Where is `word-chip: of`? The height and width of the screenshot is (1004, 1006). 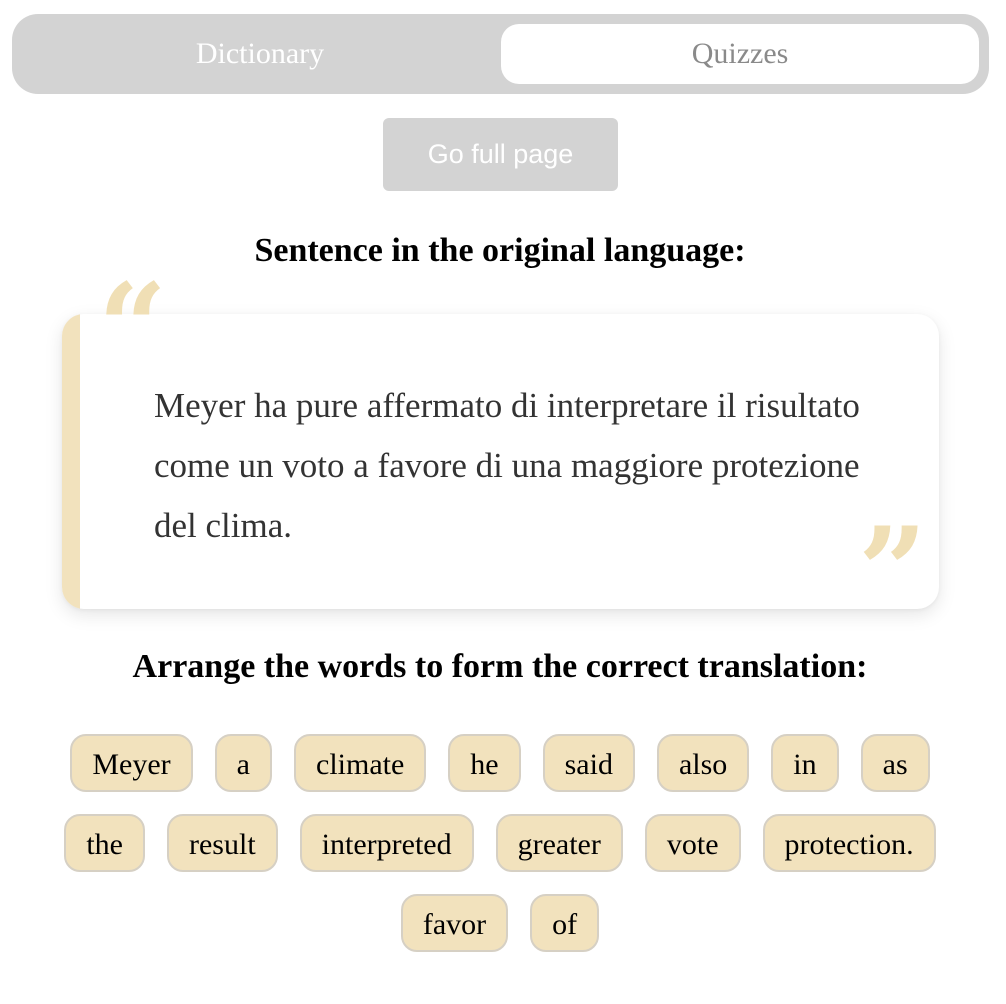
word-chip: of is located at coordinates (565, 923).